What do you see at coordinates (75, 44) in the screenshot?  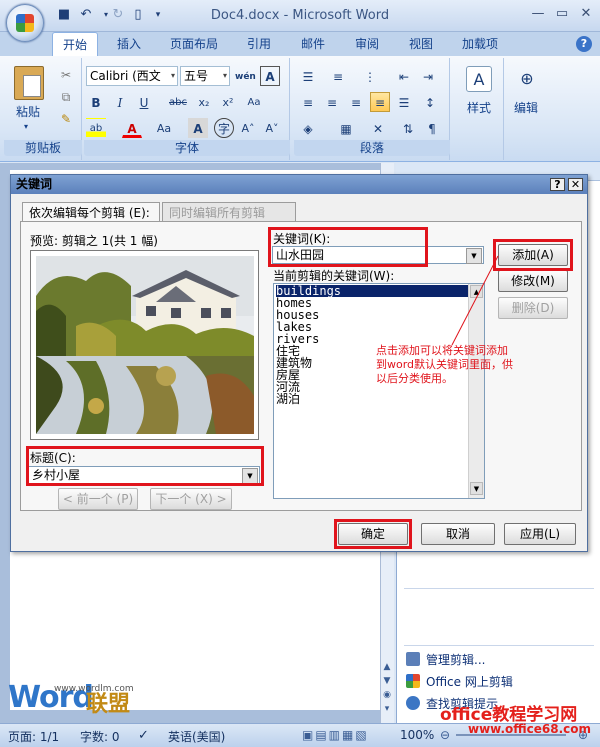 I see `tab-home: 开始` at bounding box center [75, 44].